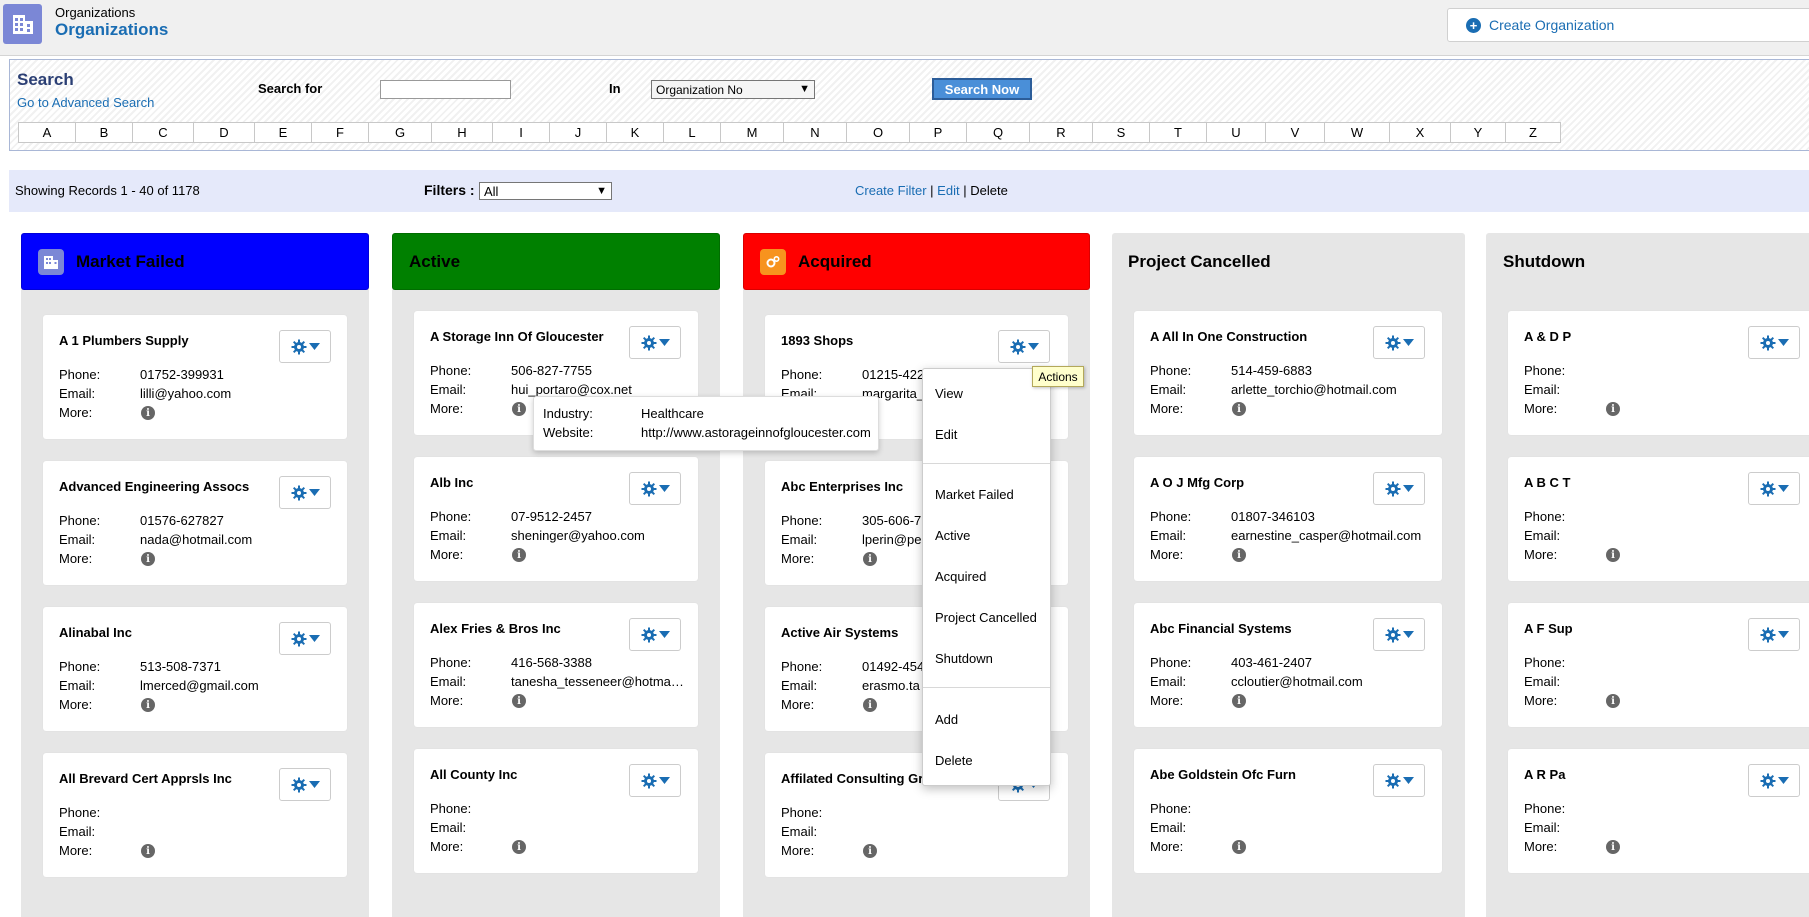  Describe the element at coordinates (1295, 132) in the screenshot. I see `alpha-letter-v: V` at that location.